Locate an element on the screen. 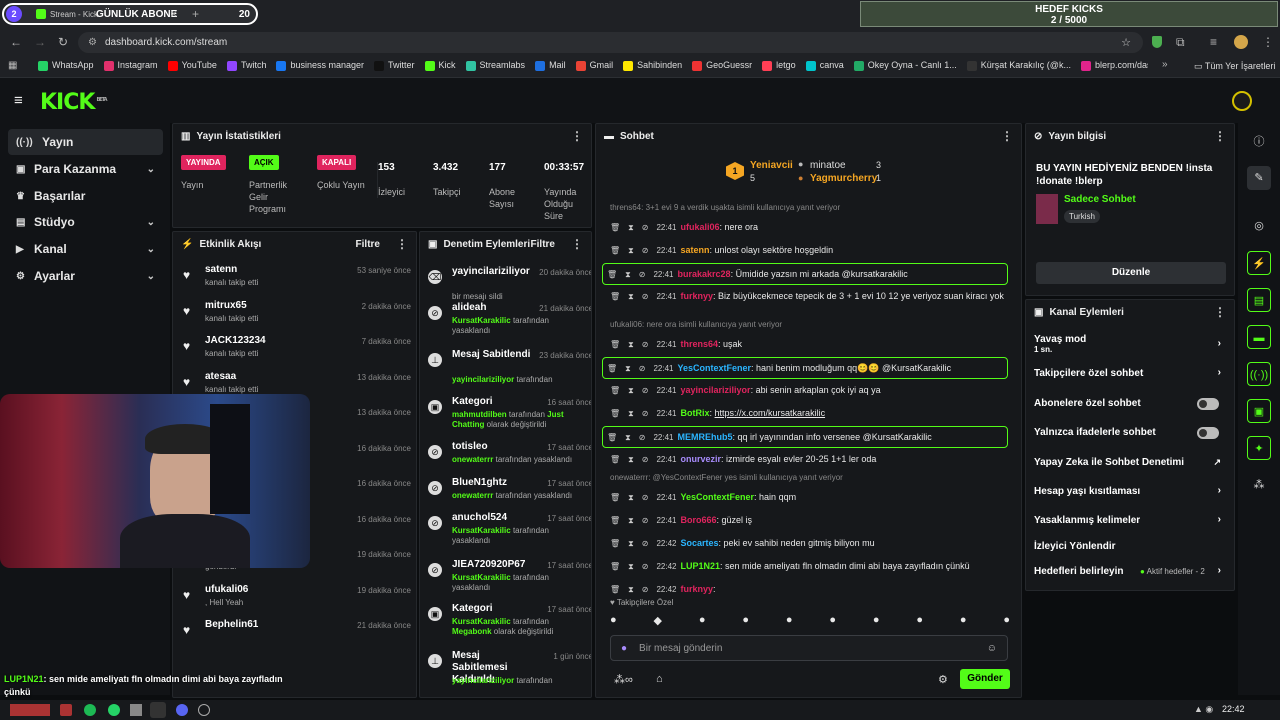  bookmark-item: Twitch is located at coordinates (246, 65).